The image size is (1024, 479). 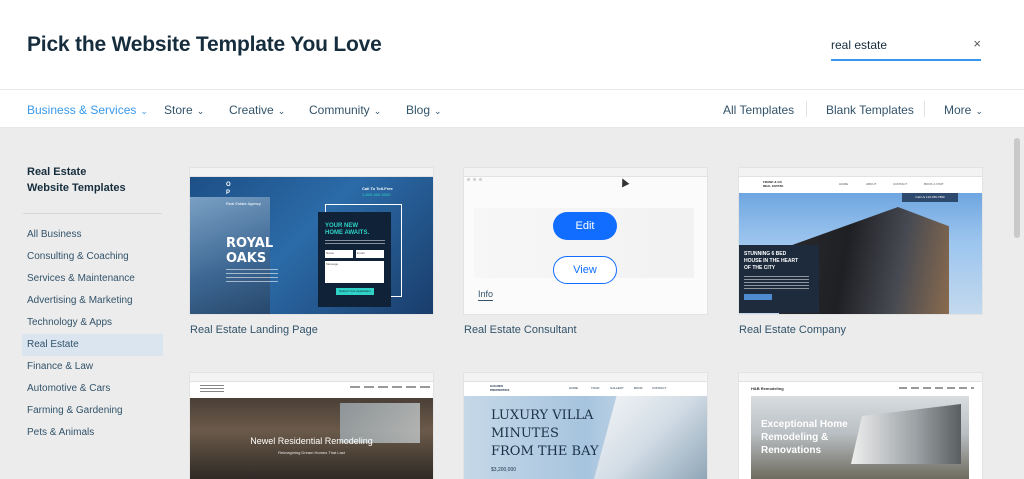 I want to click on hb-header: H&B Remodeling, so click(x=860, y=389).